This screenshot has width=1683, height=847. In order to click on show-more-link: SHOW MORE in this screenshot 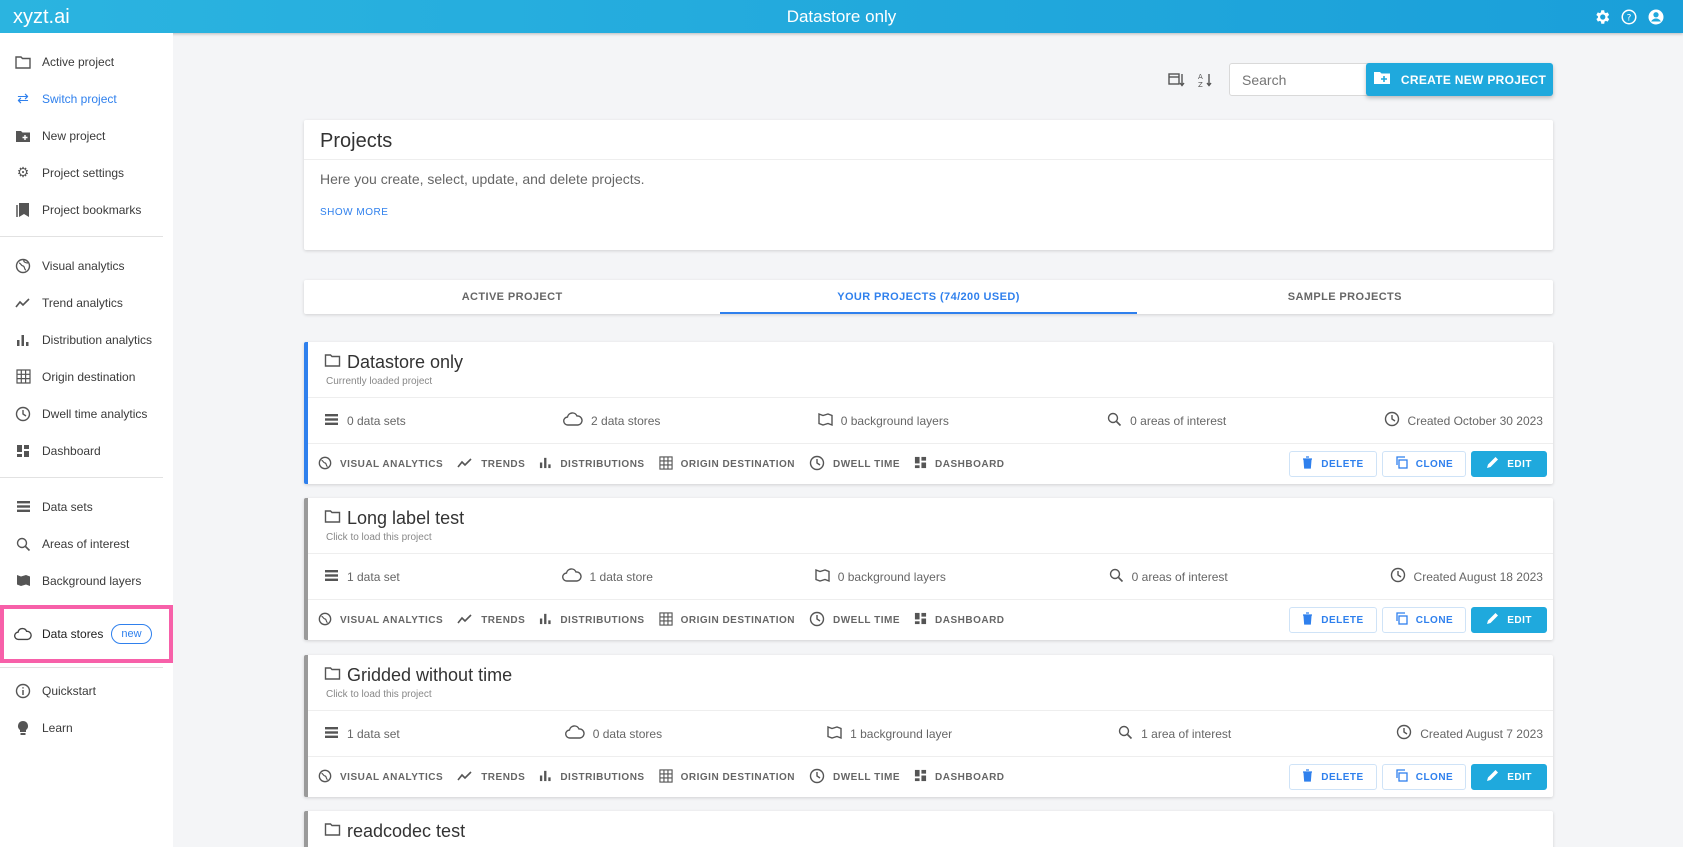, I will do `click(928, 202)`.